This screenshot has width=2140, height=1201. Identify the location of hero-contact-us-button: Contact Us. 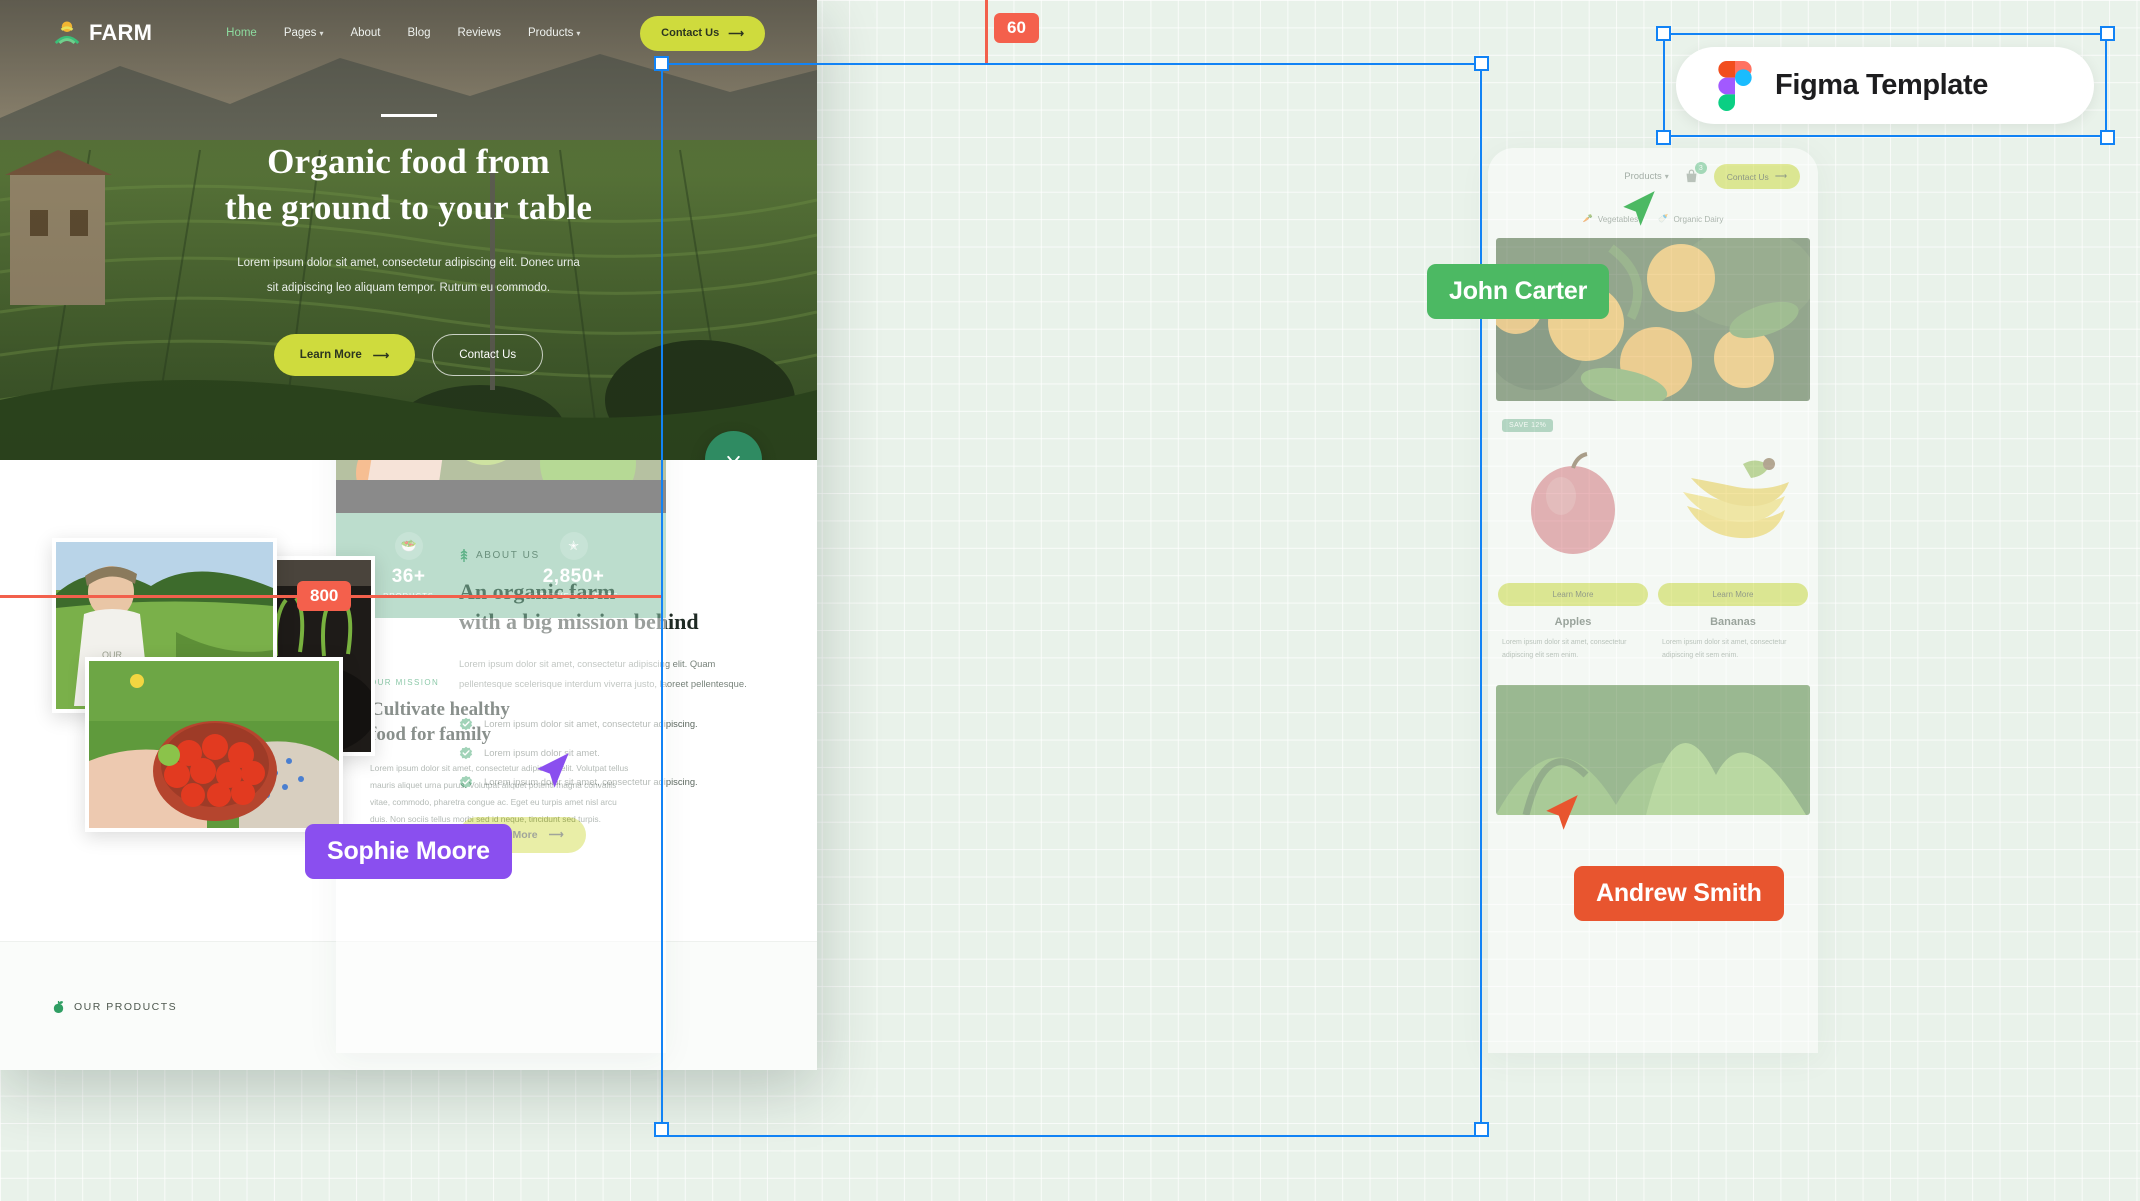
(488, 354).